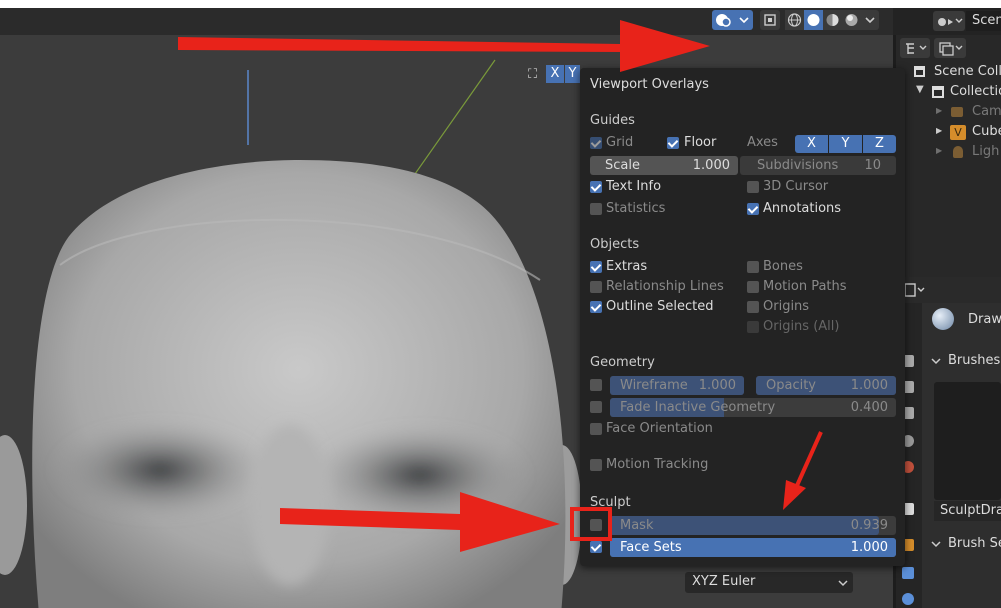 The height and width of the screenshot is (608, 1001). What do you see at coordinates (753, 187) in the screenshot?
I see `3d-cursor-checkbox-box` at bounding box center [753, 187].